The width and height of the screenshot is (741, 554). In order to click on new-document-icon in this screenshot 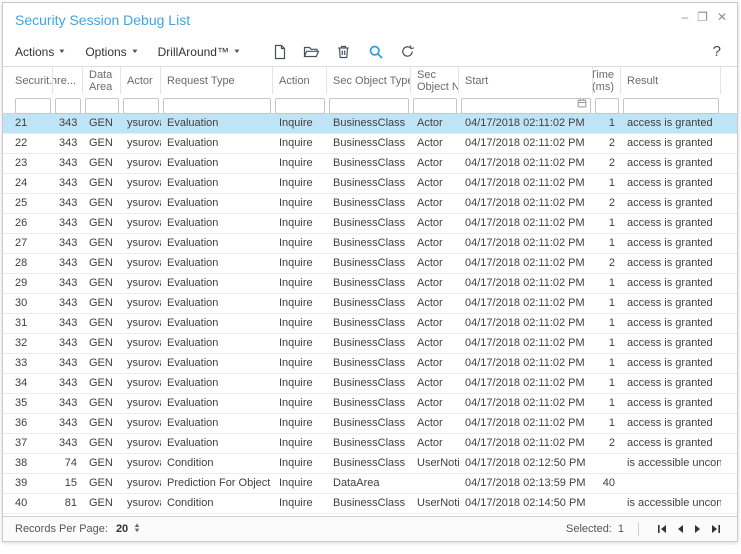, I will do `click(280, 52)`.